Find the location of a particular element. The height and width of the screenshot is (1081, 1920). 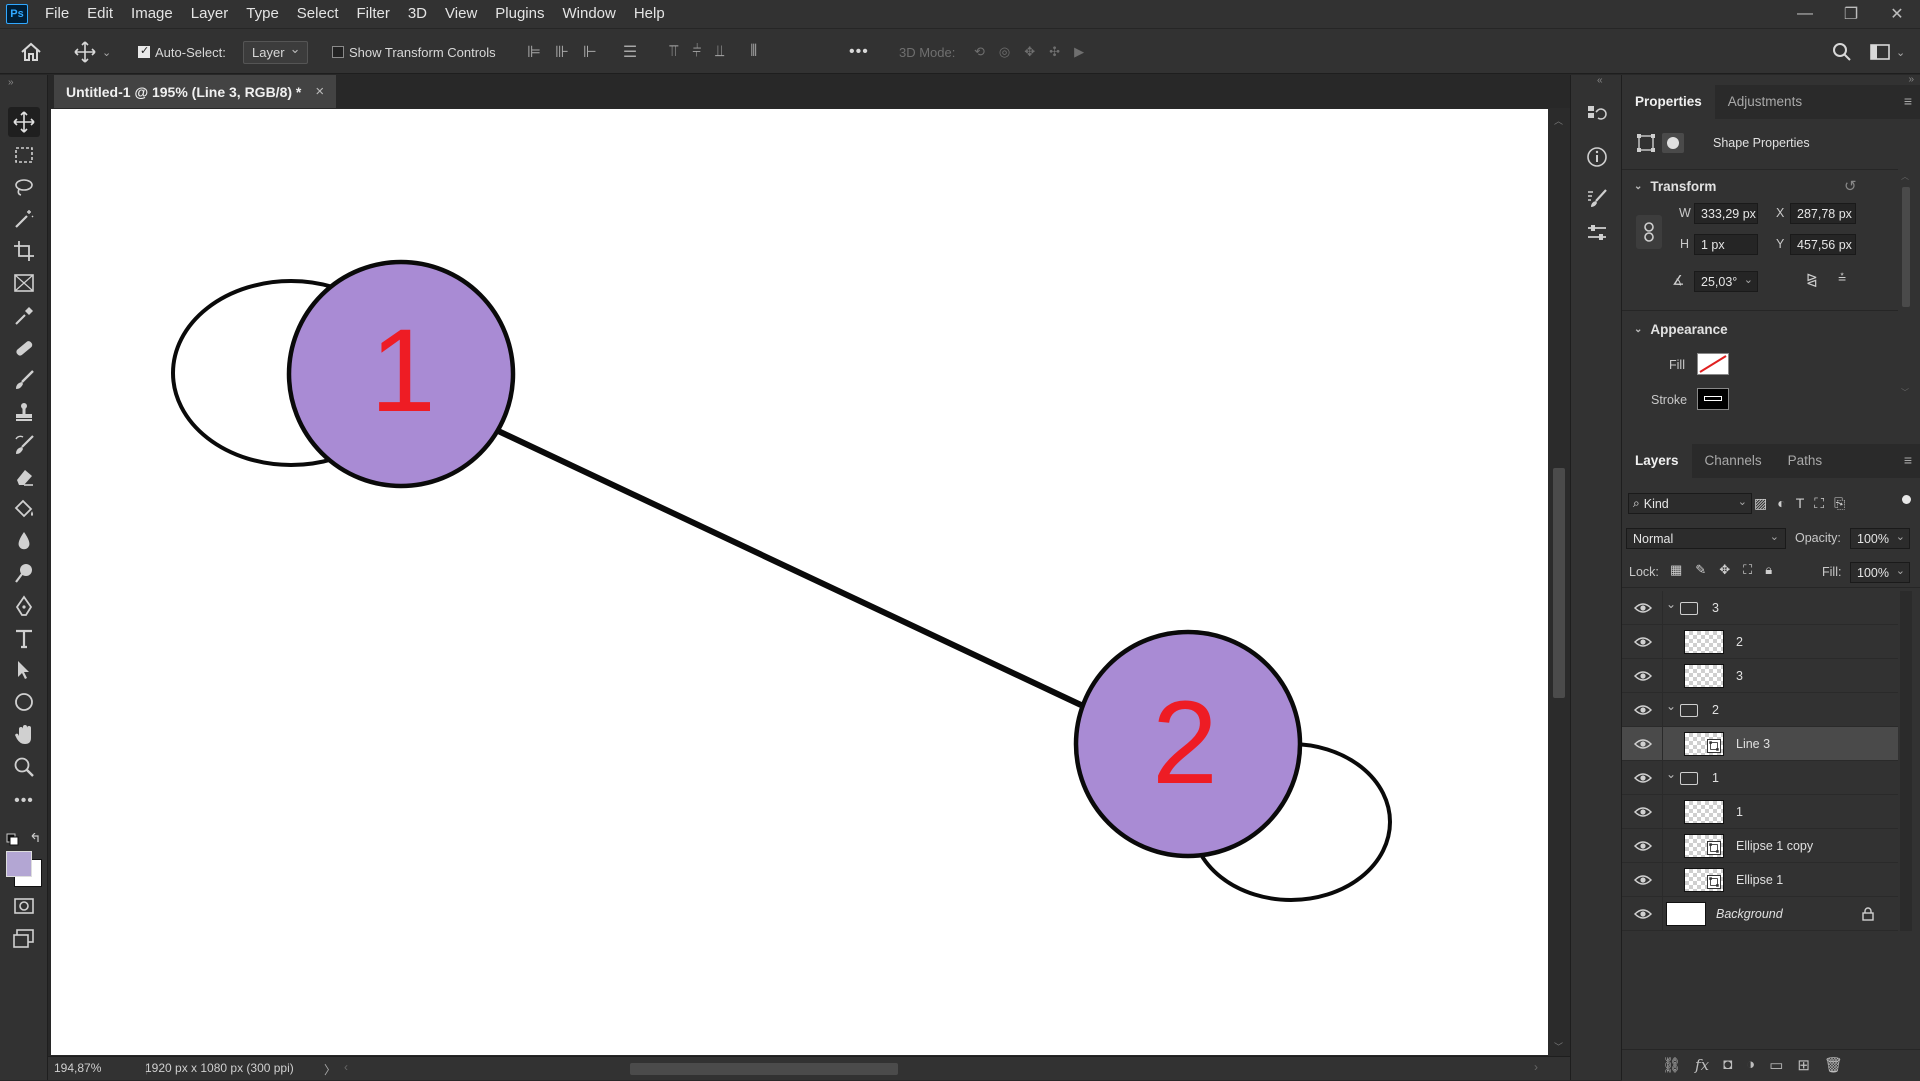

layer-row: Background is located at coordinates (1760, 914).